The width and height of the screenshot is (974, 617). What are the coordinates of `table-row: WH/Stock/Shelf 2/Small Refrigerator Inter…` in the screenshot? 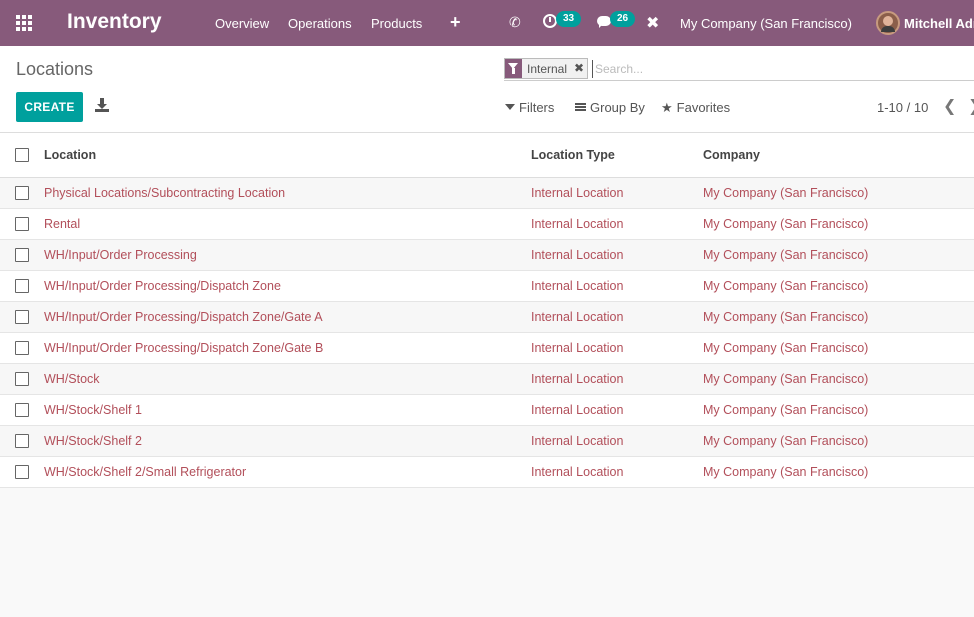 It's located at (487, 472).